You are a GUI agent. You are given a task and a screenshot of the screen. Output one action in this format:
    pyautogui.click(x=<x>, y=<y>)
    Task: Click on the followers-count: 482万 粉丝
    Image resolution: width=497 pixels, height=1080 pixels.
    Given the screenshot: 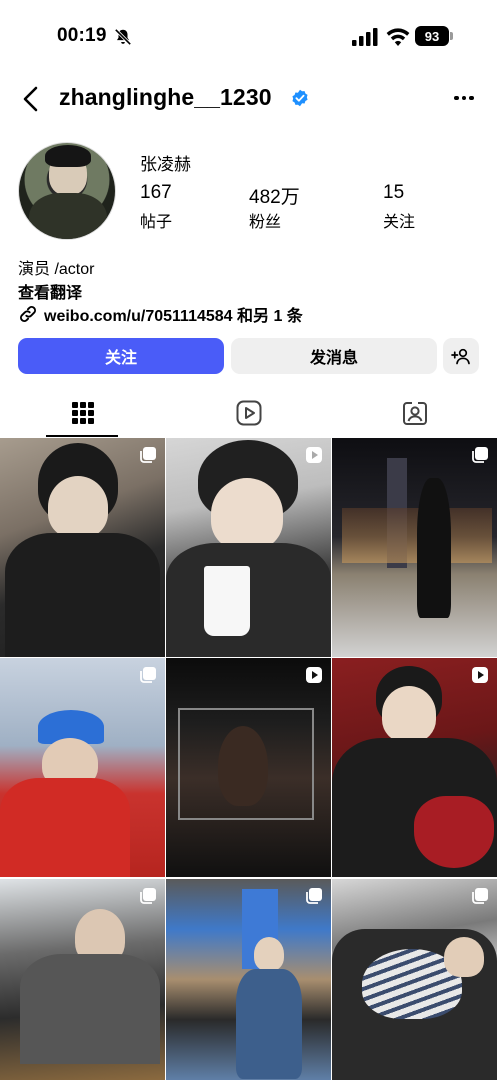 What is the action you would take?
    pyautogui.click(x=274, y=207)
    